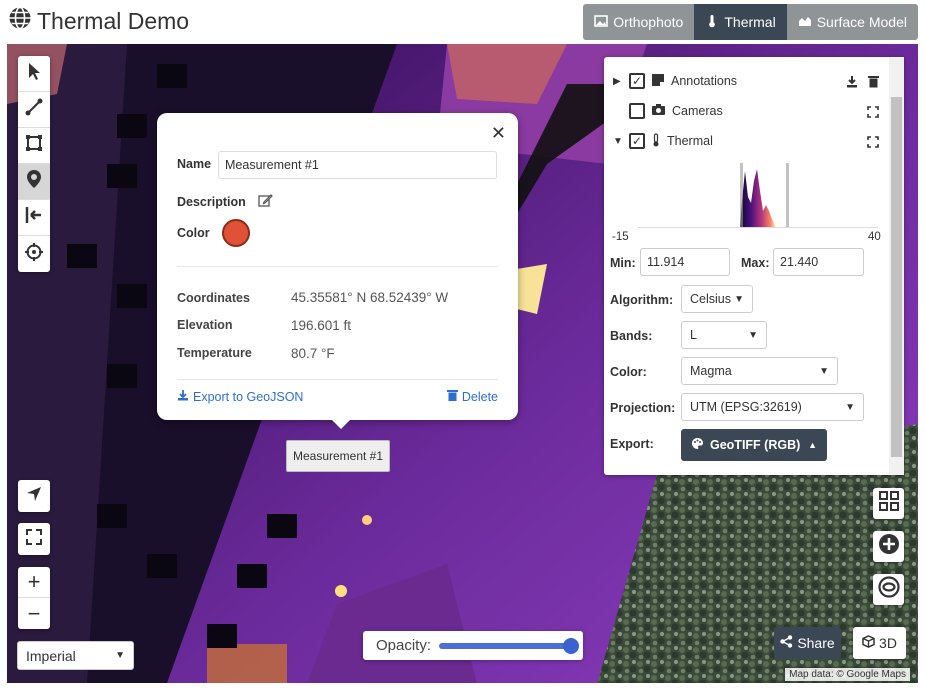 This screenshot has width=925, height=690. I want to click on coordinates-label: Coordinates, so click(213, 298).